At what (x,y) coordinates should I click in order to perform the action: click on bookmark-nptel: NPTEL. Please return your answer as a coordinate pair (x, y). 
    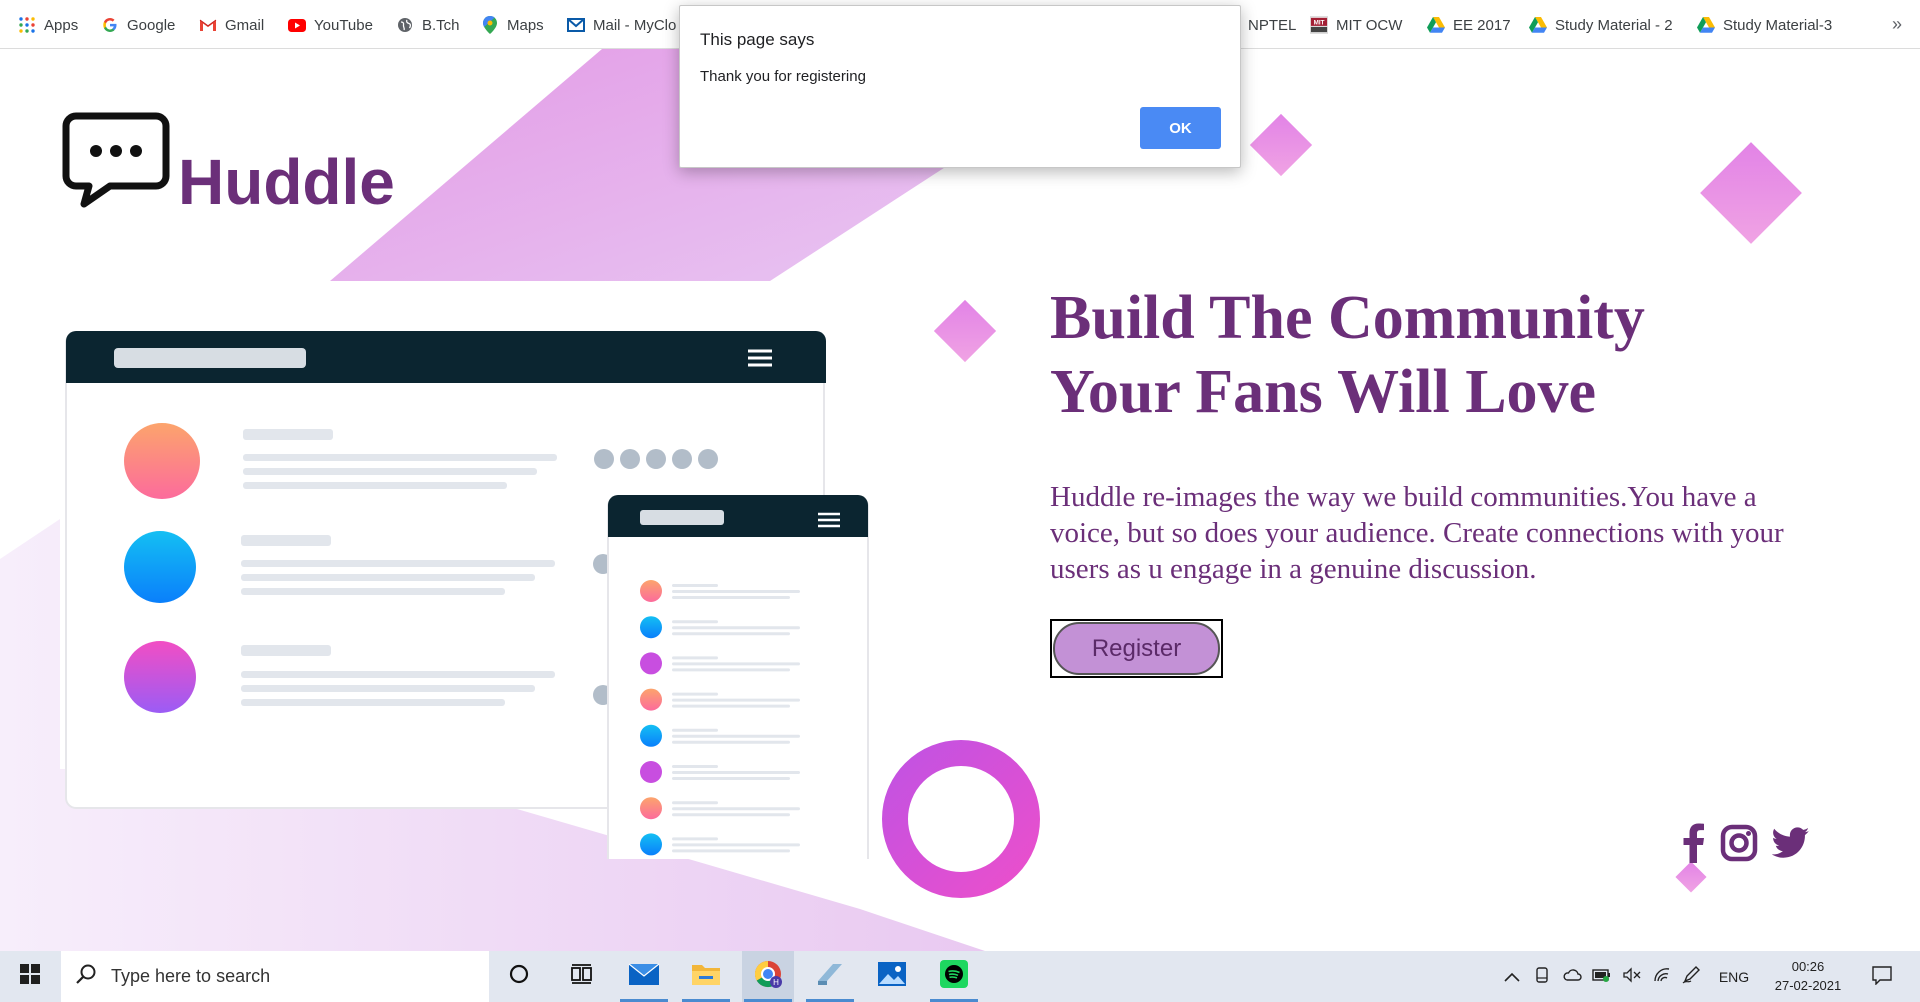
    Looking at the image, I should click on (1272, 25).